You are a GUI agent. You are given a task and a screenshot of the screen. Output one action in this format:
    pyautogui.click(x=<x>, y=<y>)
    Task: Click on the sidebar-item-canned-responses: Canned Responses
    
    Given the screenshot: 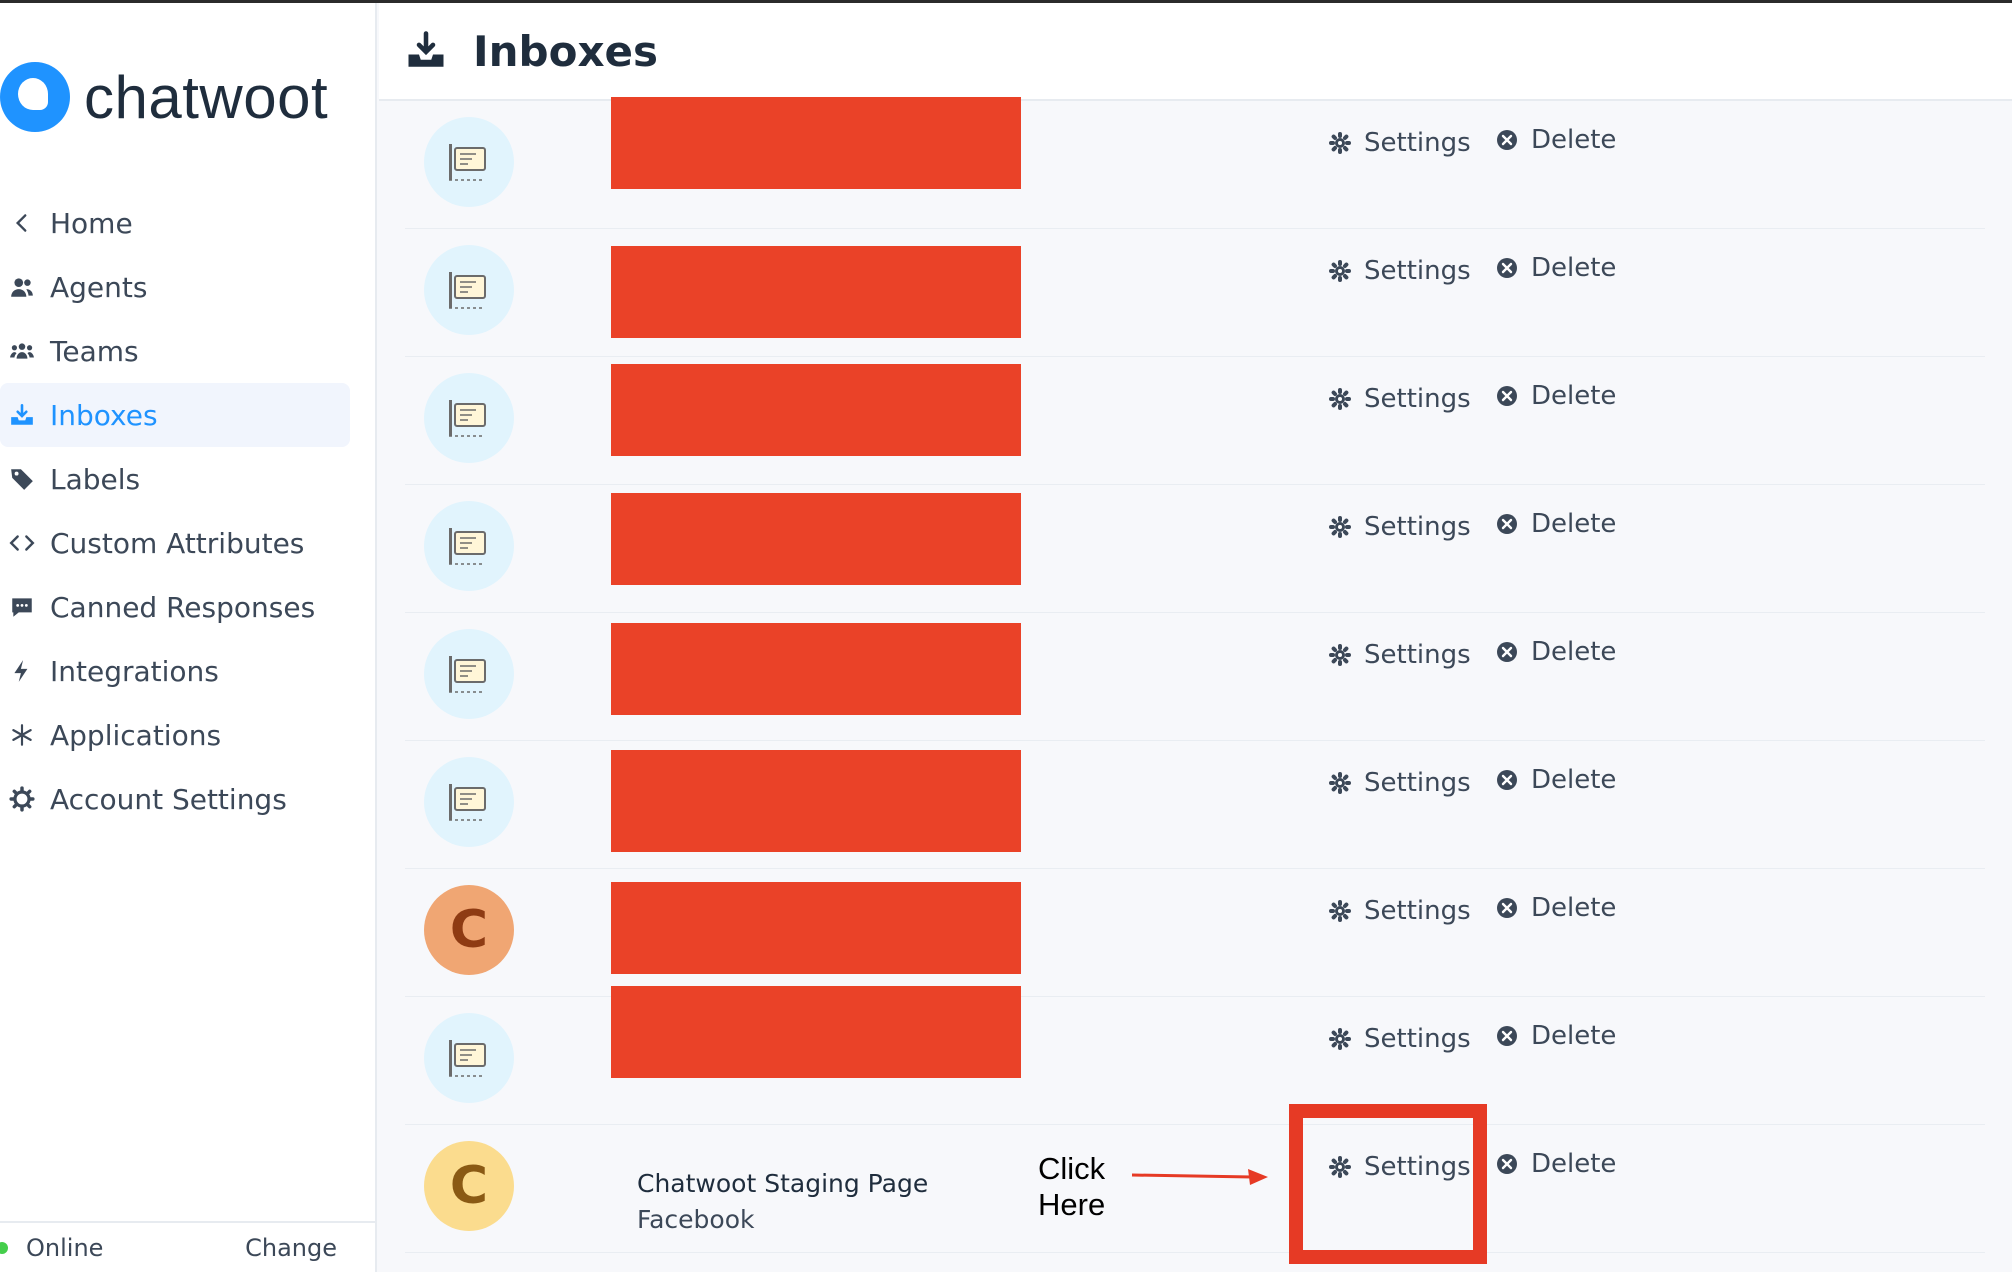 What is the action you would take?
    pyautogui.click(x=175, y=607)
    